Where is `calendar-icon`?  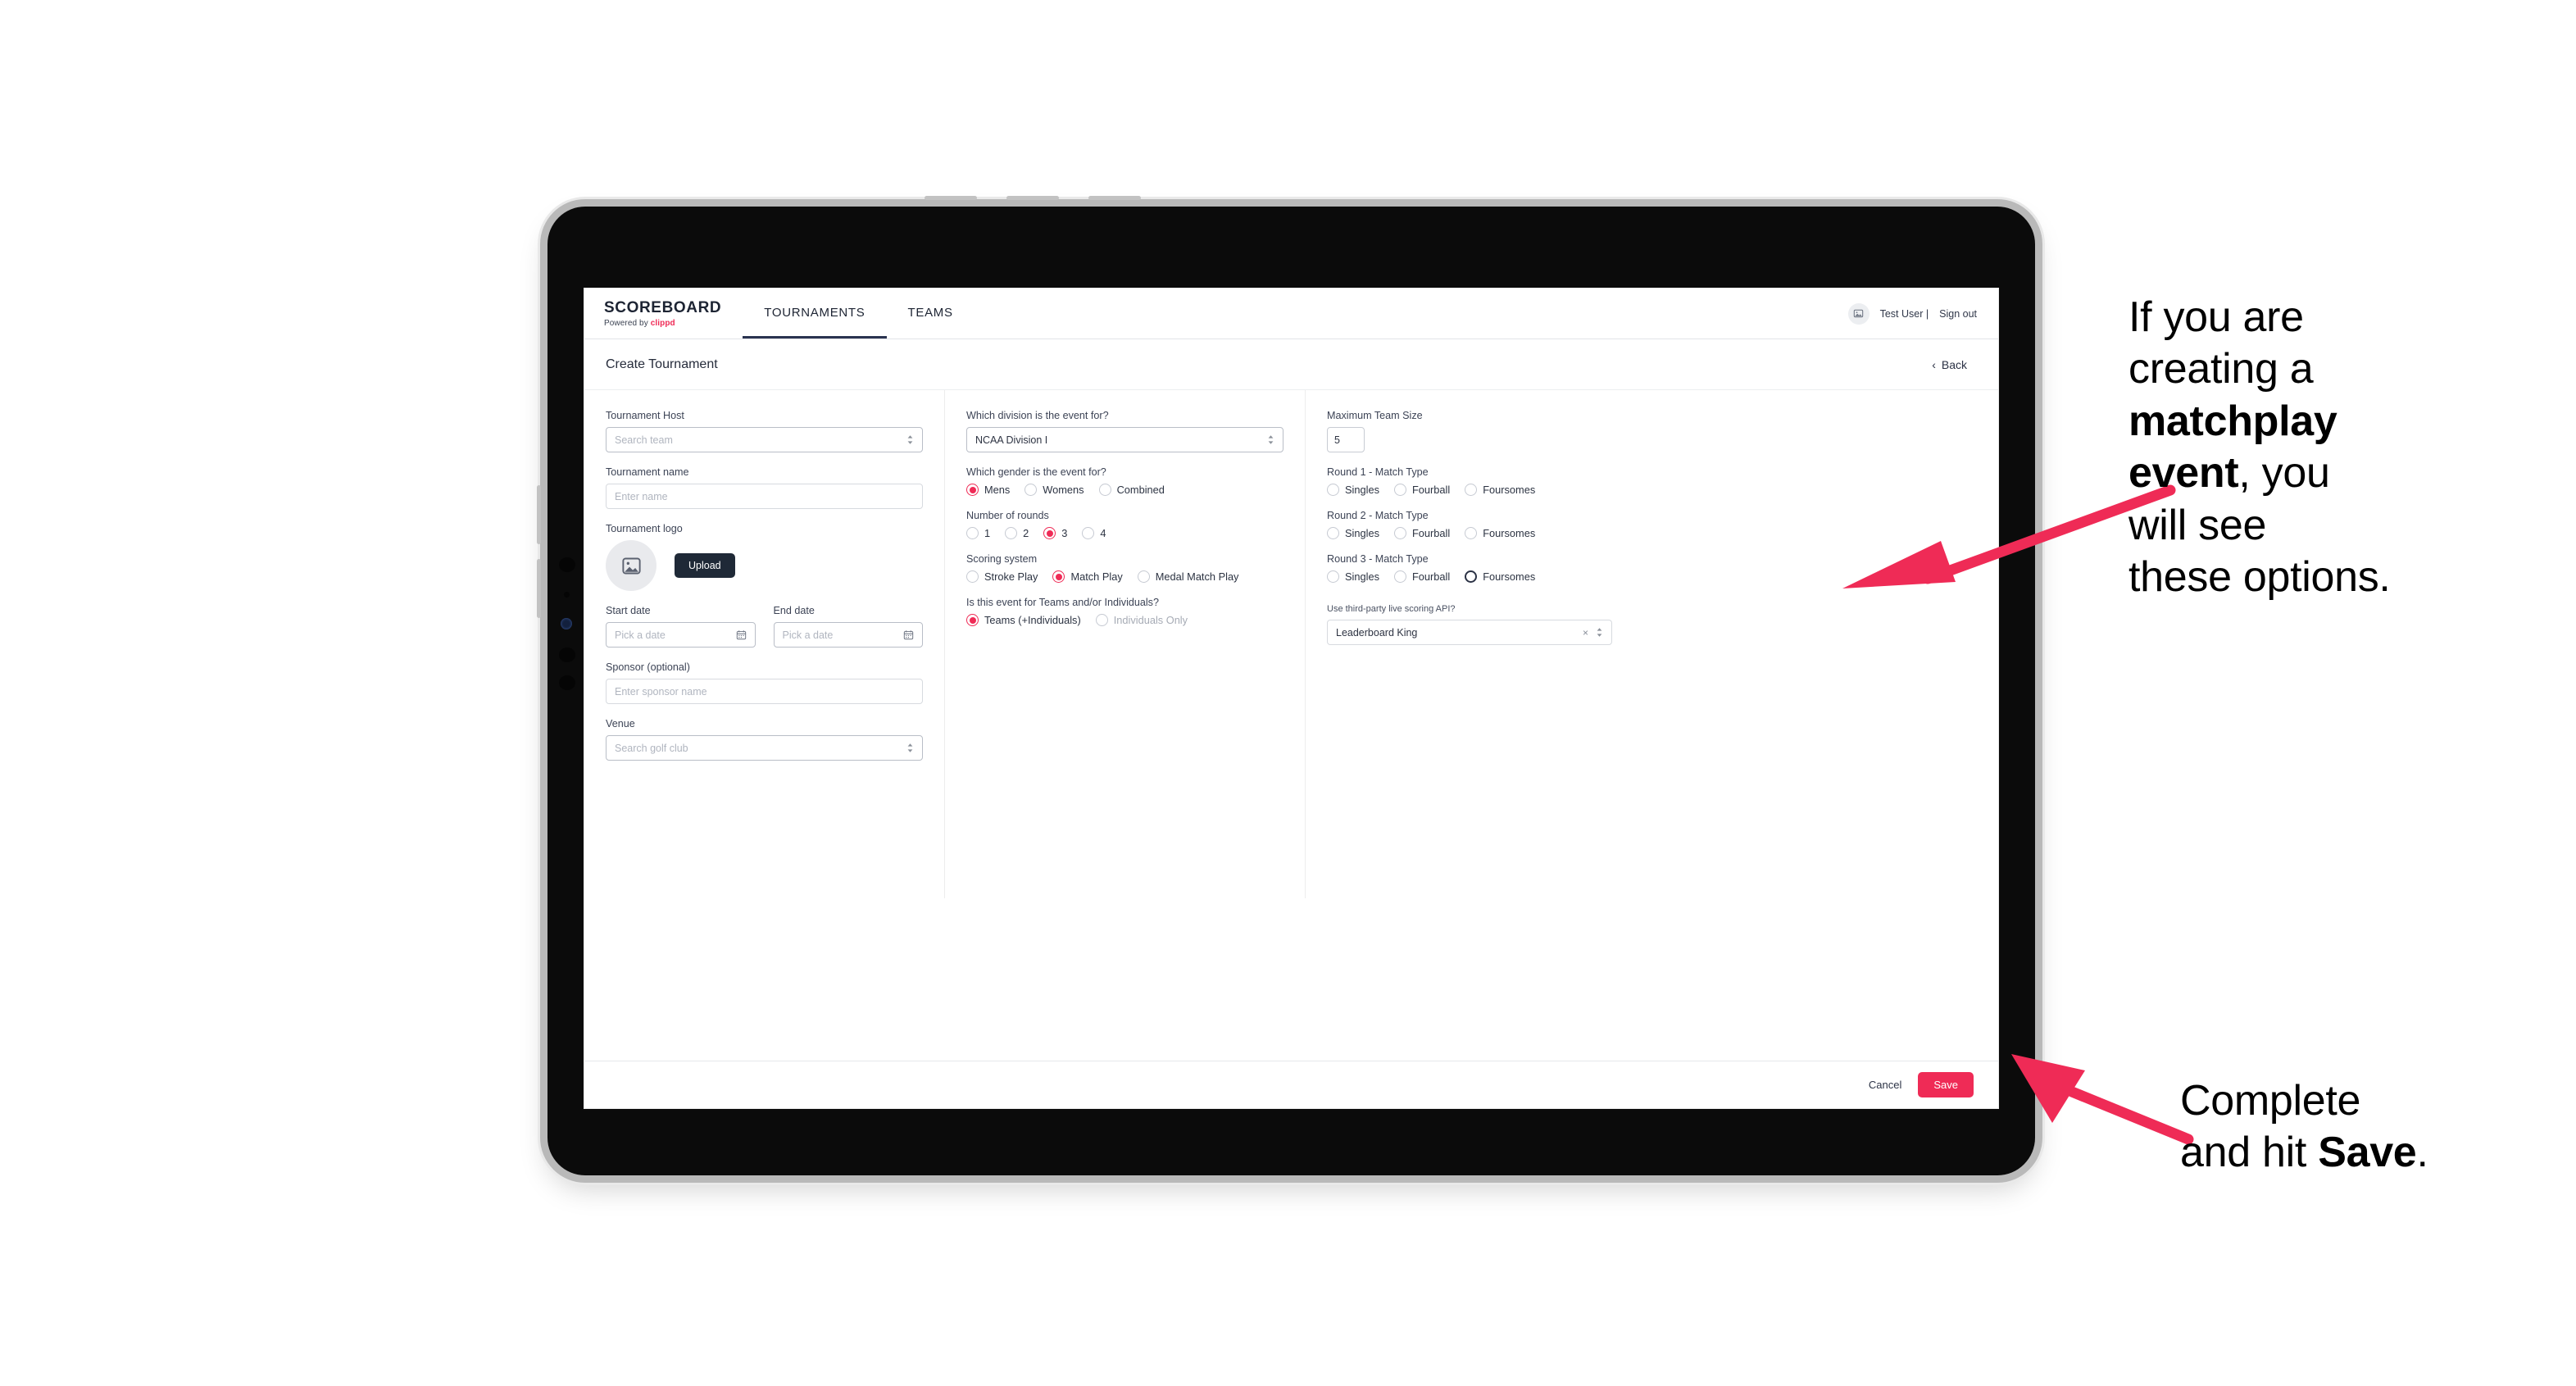 calendar-icon is located at coordinates (908, 635).